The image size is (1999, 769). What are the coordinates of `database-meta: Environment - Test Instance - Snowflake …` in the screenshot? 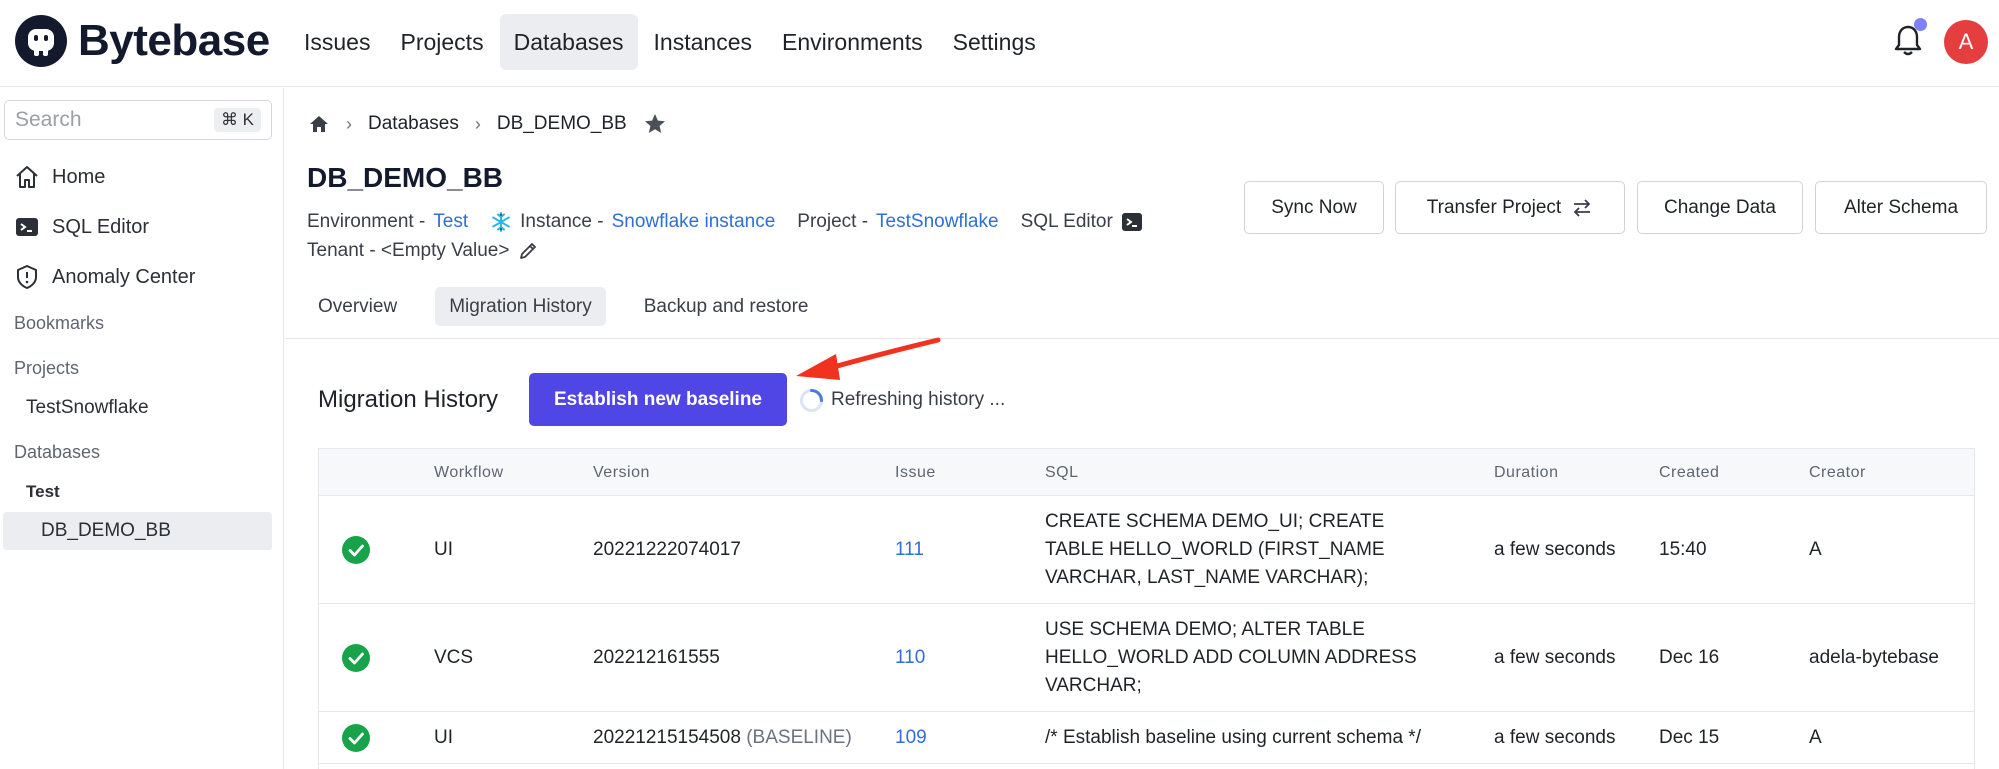 It's located at (725, 222).